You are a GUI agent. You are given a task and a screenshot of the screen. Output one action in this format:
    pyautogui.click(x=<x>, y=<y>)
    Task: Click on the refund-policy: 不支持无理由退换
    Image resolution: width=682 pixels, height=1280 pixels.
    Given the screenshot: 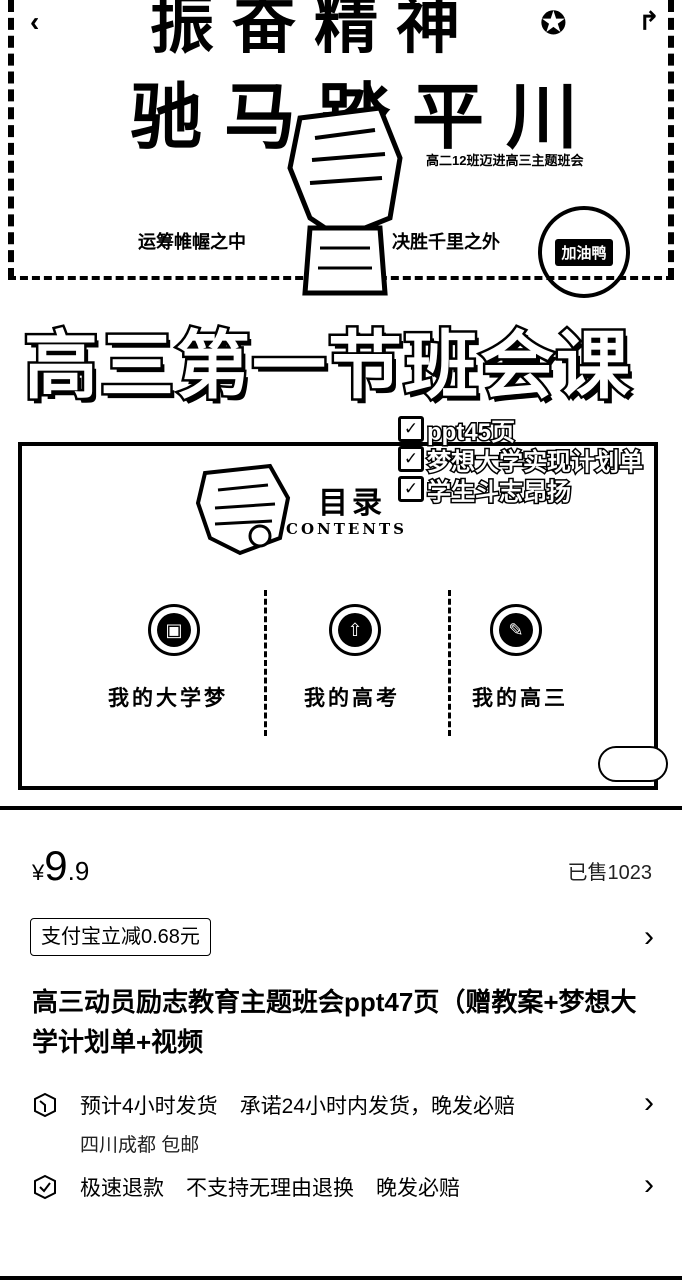 What is the action you would take?
    pyautogui.click(x=270, y=1188)
    